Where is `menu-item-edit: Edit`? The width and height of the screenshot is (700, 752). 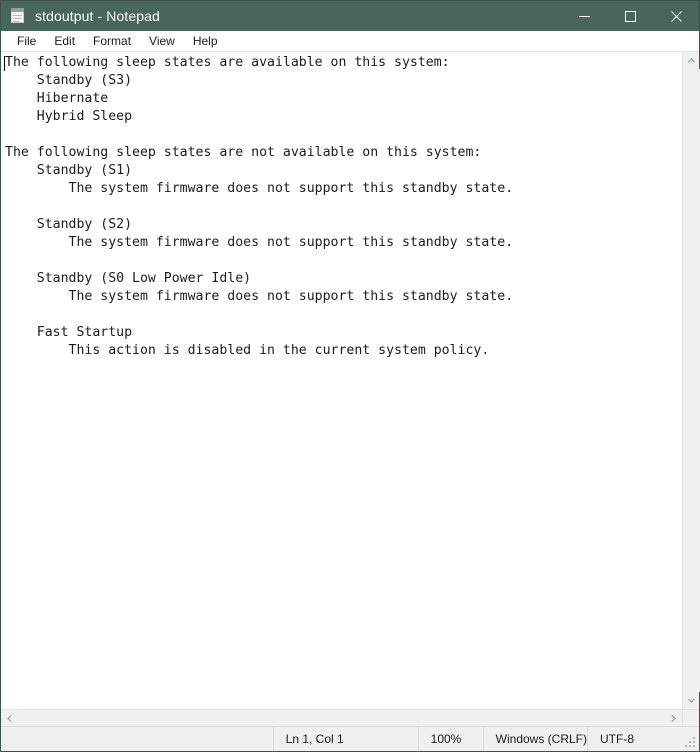
menu-item-edit: Edit is located at coordinates (64, 41).